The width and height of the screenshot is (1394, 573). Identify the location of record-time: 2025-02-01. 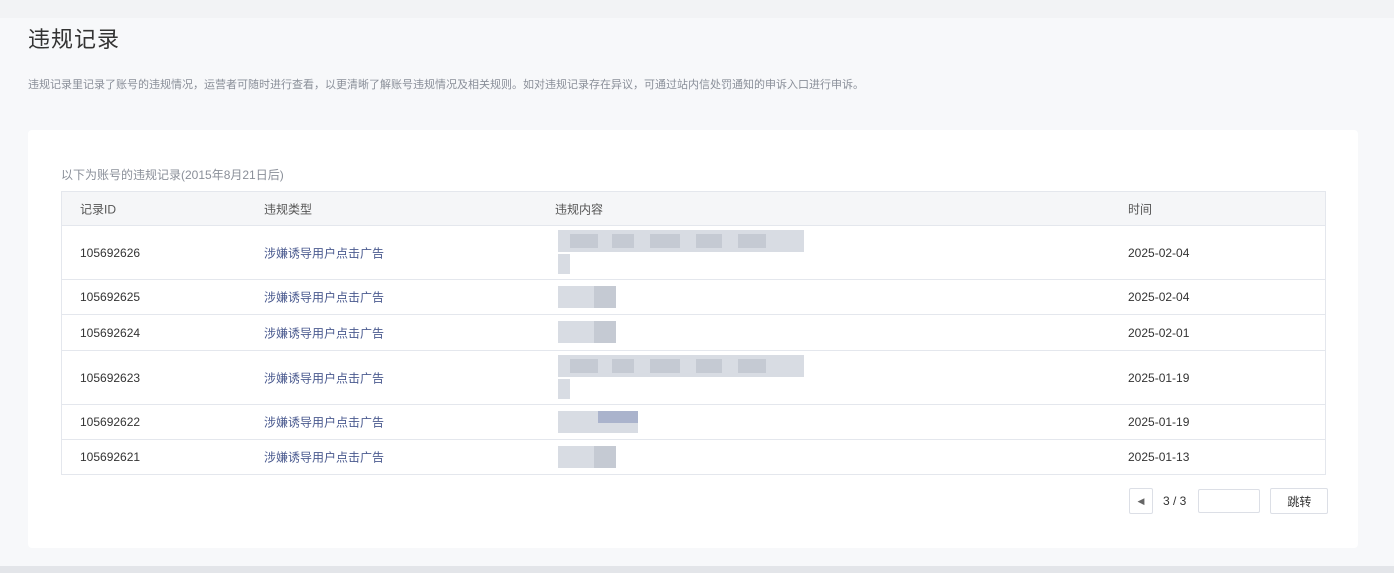
(1159, 332).